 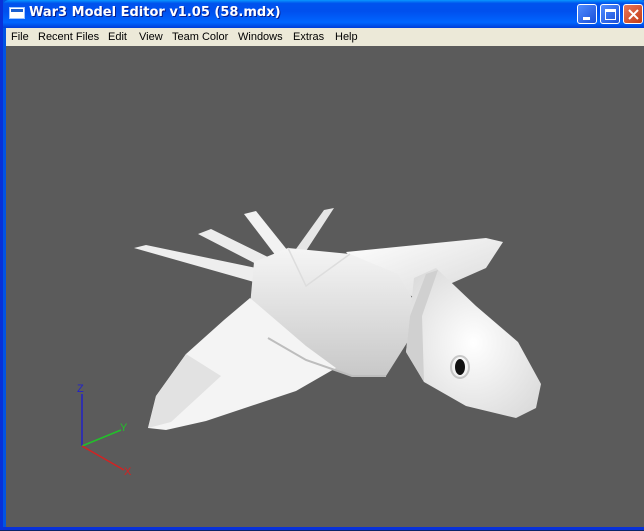 What do you see at coordinates (587, 14) in the screenshot?
I see `minimize-button` at bounding box center [587, 14].